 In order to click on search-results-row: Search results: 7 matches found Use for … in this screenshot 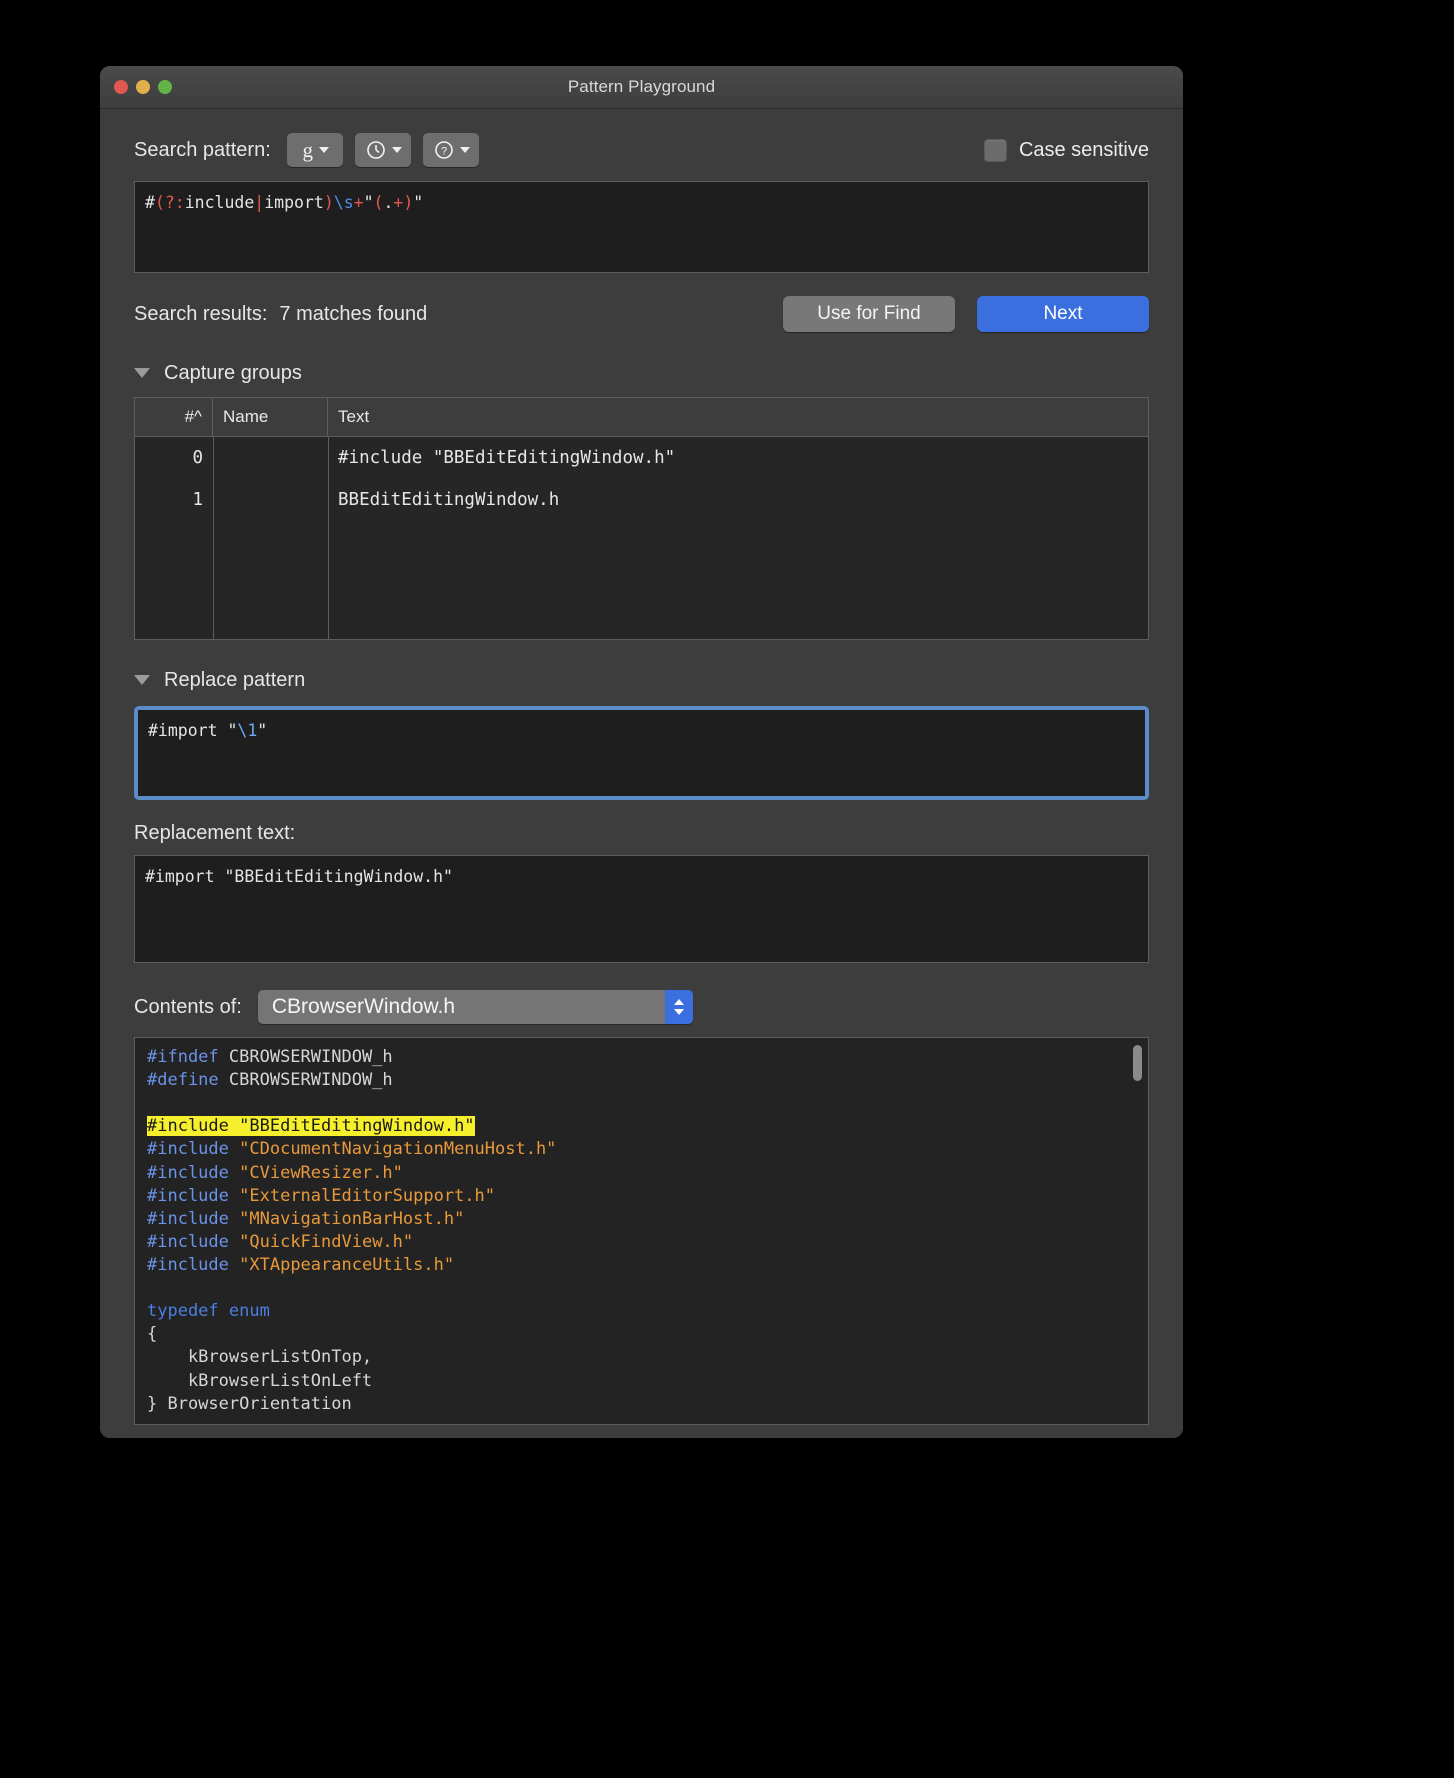, I will do `click(641, 314)`.